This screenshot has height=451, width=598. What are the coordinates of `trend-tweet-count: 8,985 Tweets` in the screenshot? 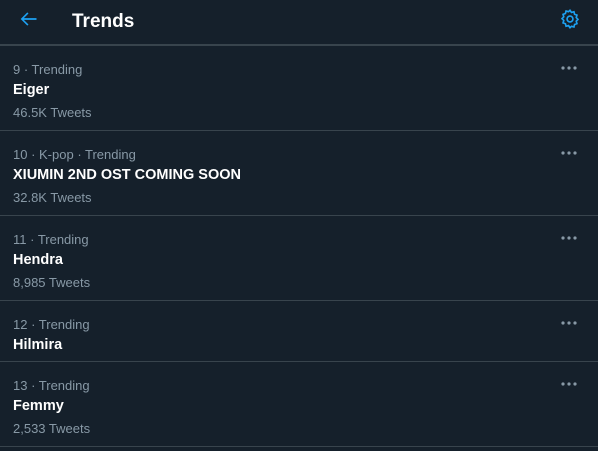 It's located at (52, 282).